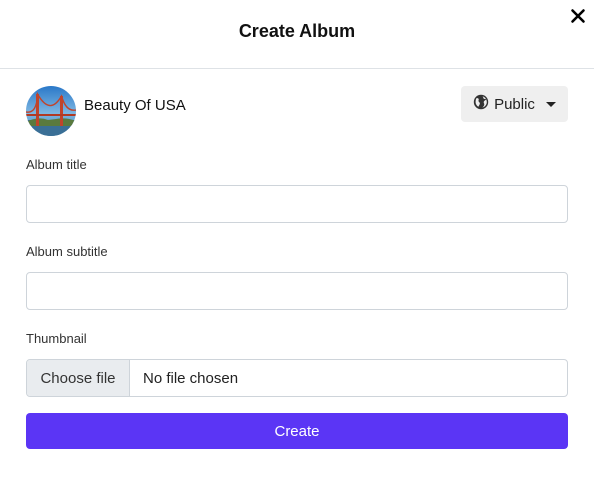 The image size is (594, 486). Describe the element at coordinates (67, 251) in the screenshot. I see `album-subtitle-label: Album subtitle` at that location.